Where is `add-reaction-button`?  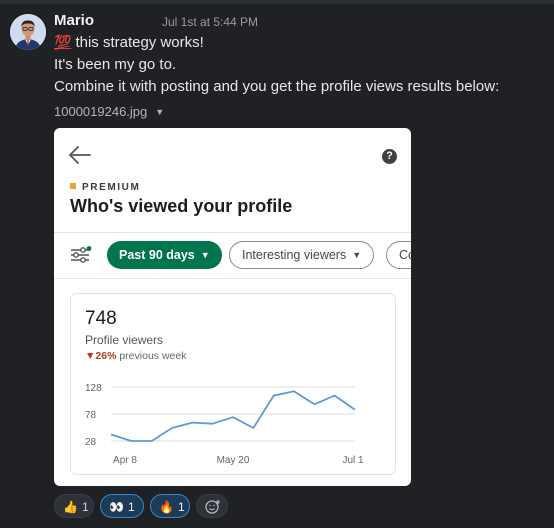
add-reaction-button is located at coordinates (212, 506).